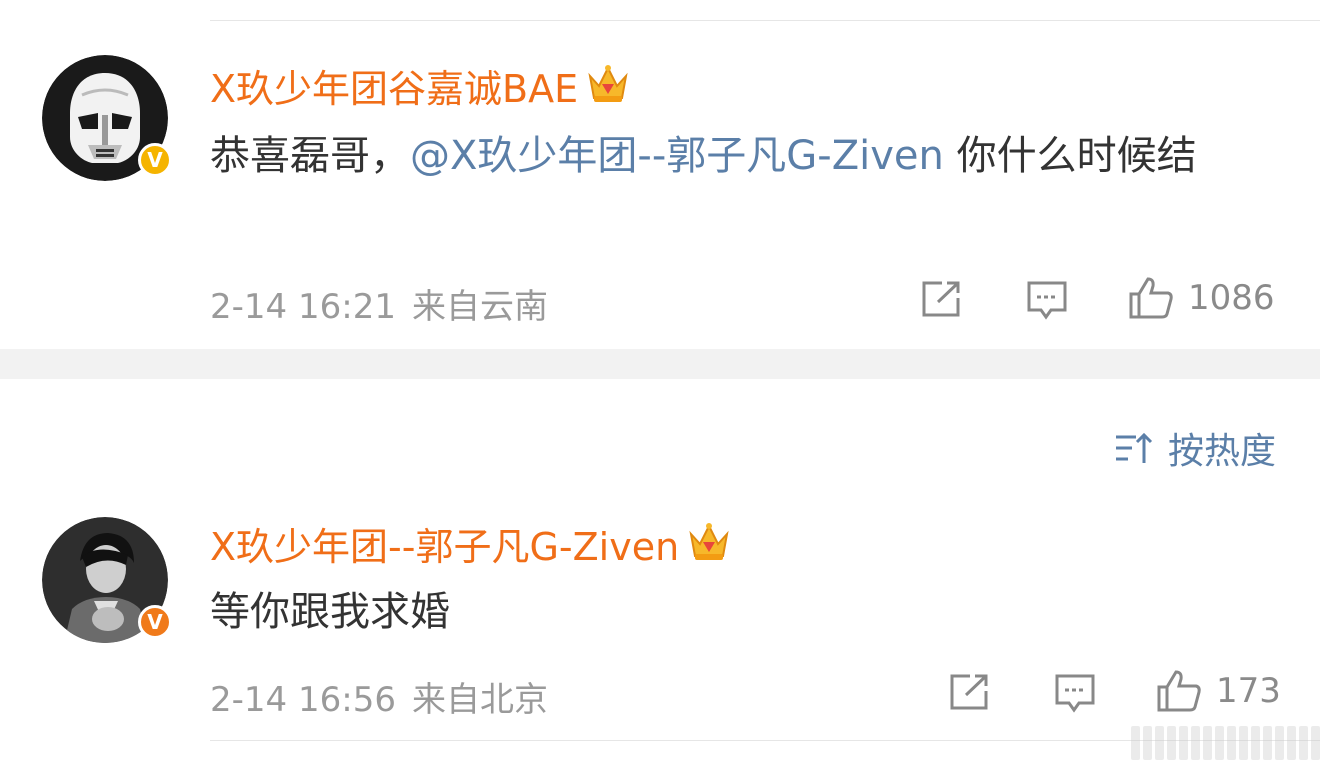 The height and width of the screenshot is (768, 1320). I want to click on username-text: X玖少年团--郭子凡G-Ziven, so click(444, 547).